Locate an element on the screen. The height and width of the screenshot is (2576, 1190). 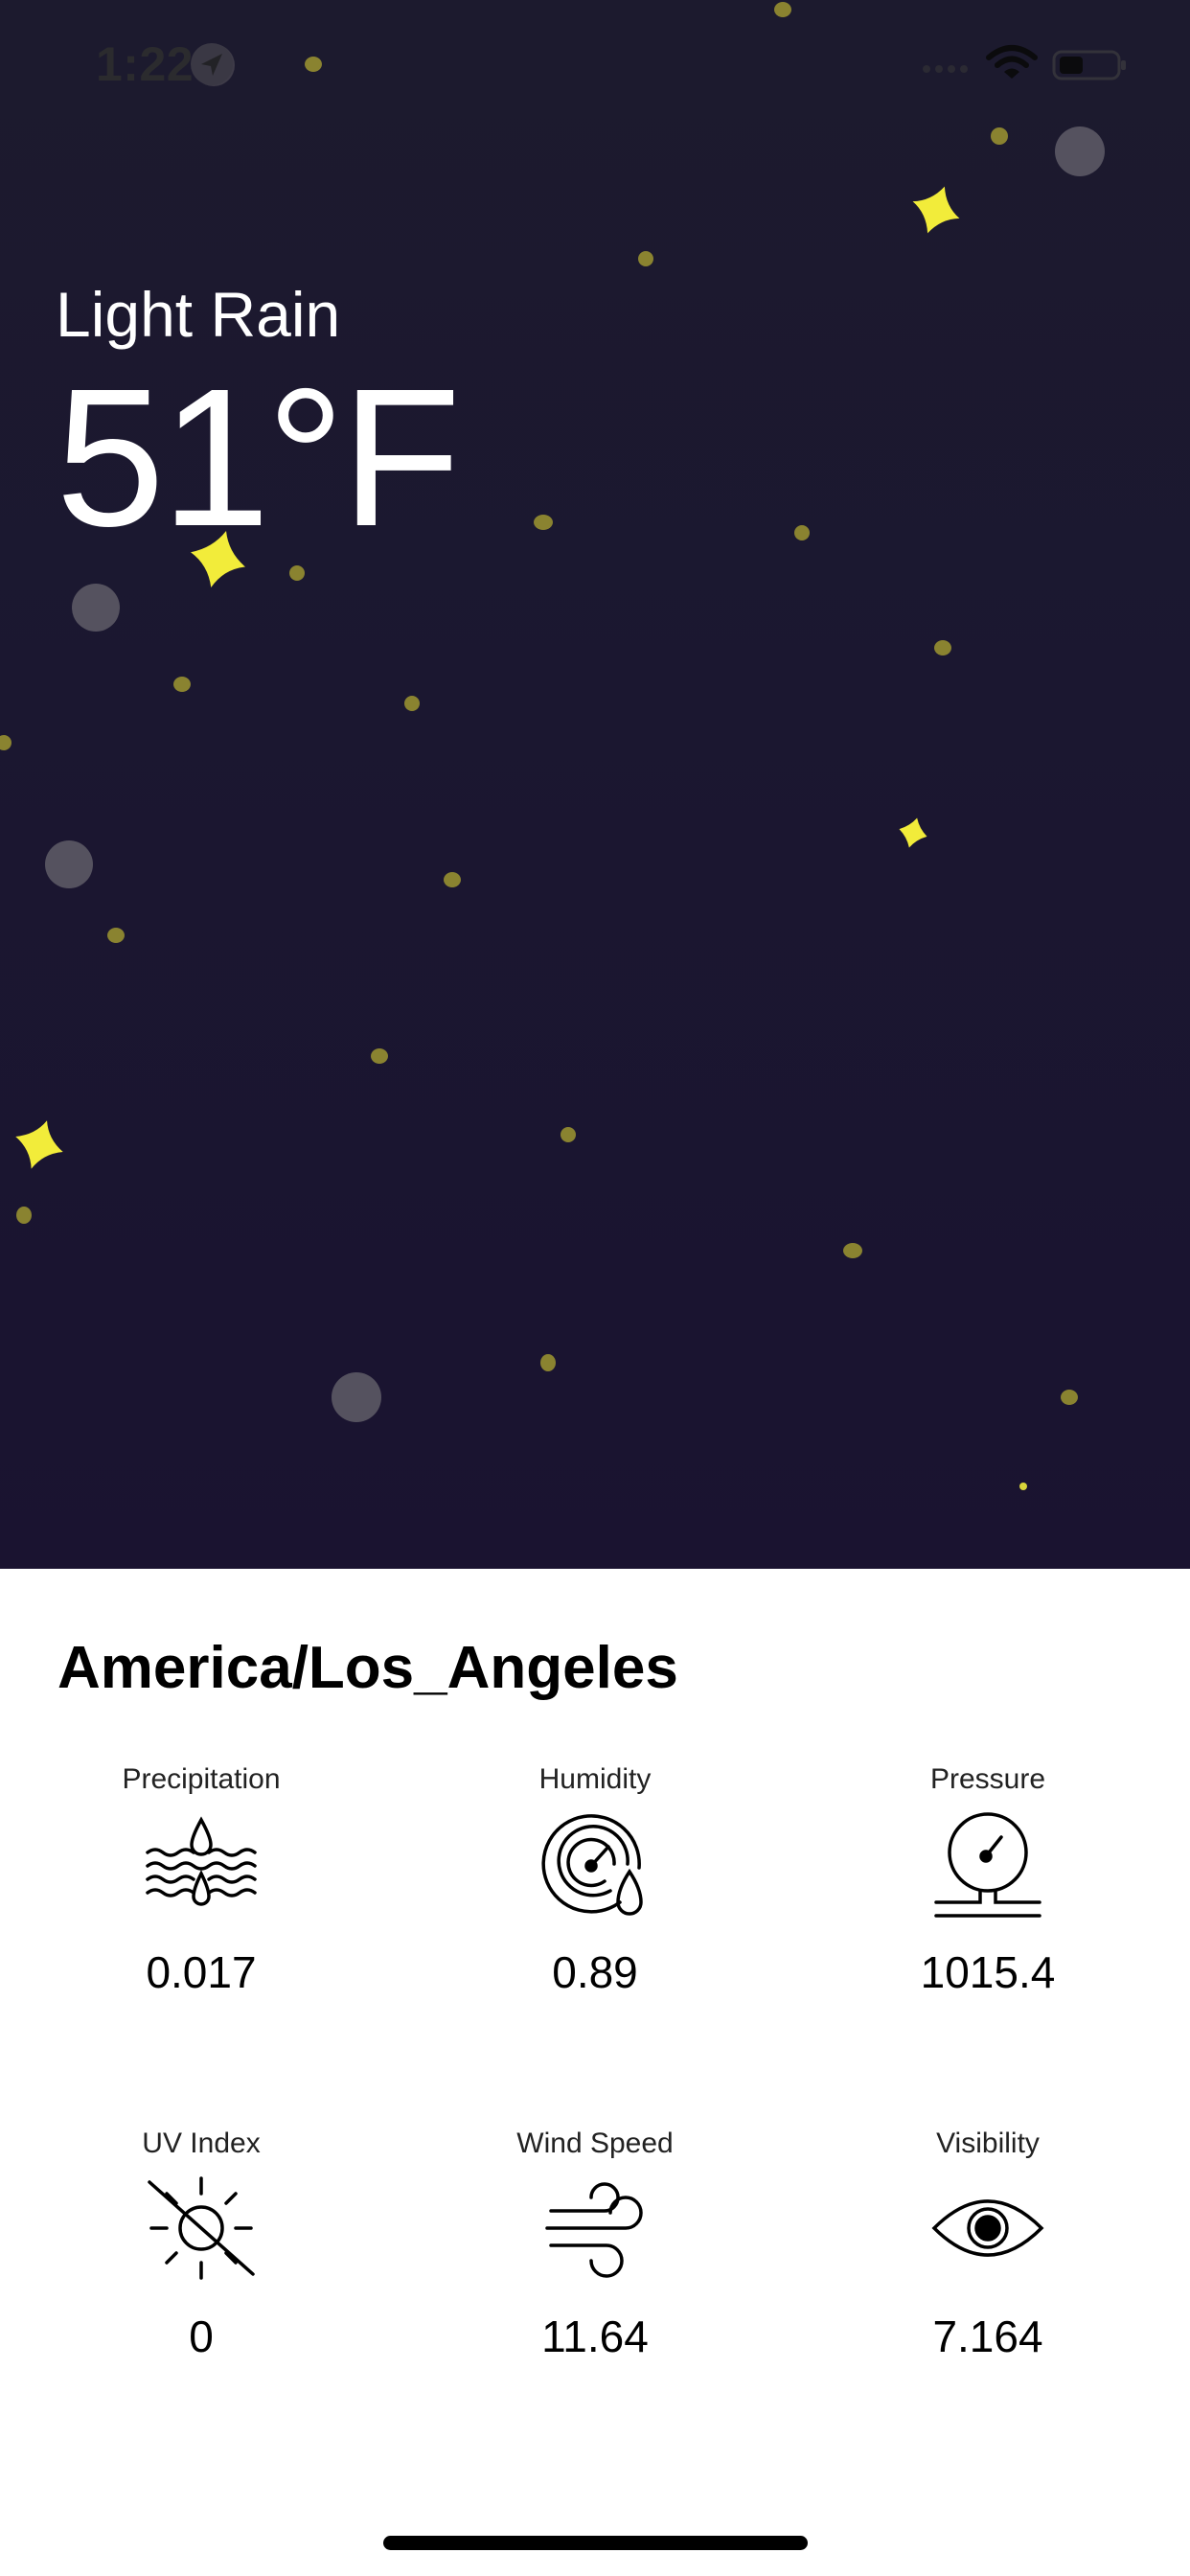
metric-visibility: Visibility 7.164 is located at coordinates (988, 2243).